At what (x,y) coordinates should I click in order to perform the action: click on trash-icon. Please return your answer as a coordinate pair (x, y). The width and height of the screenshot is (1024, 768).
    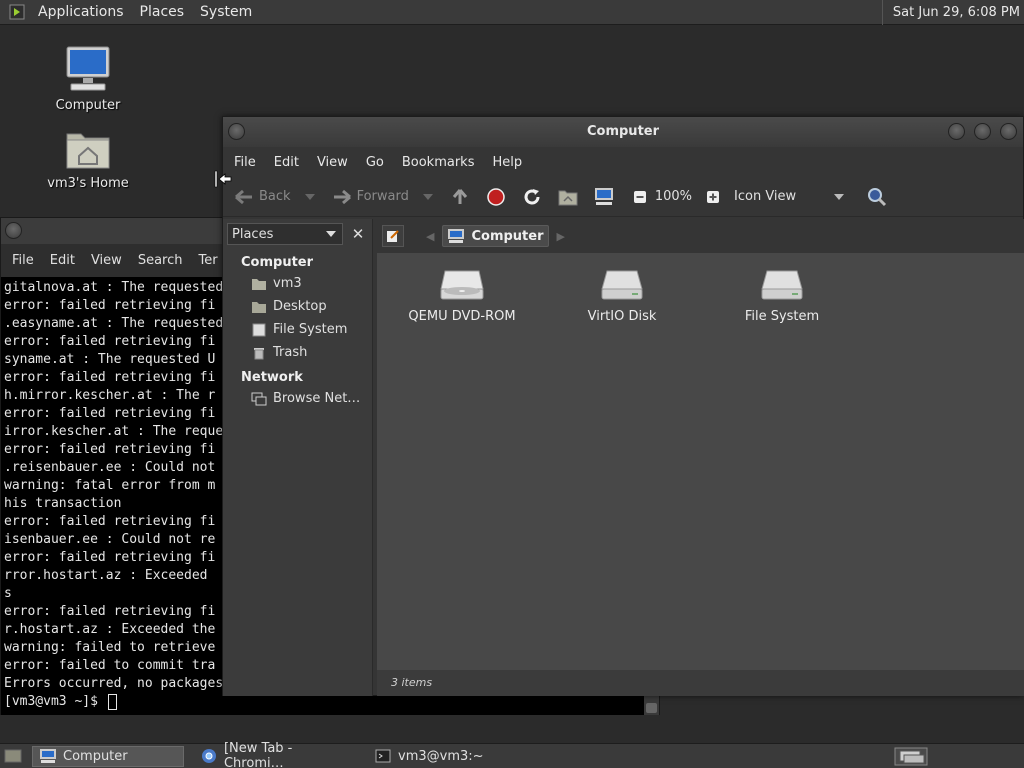
    Looking at the image, I should click on (259, 353).